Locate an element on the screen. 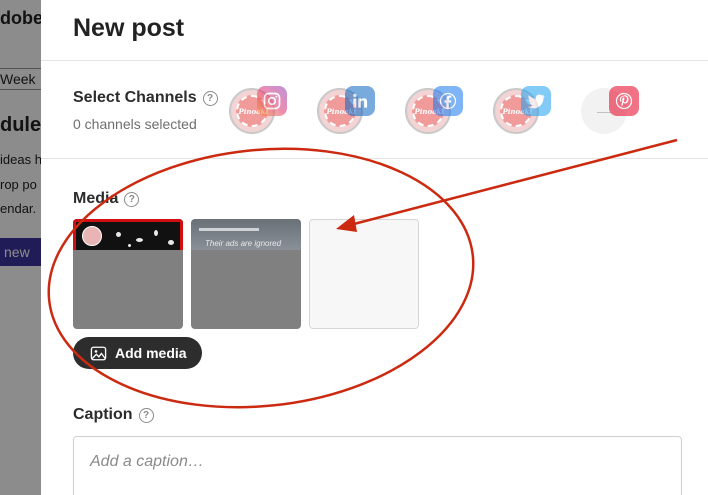 This screenshot has width=708, height=495. media-placeholder is located at coordinates (364, 274).